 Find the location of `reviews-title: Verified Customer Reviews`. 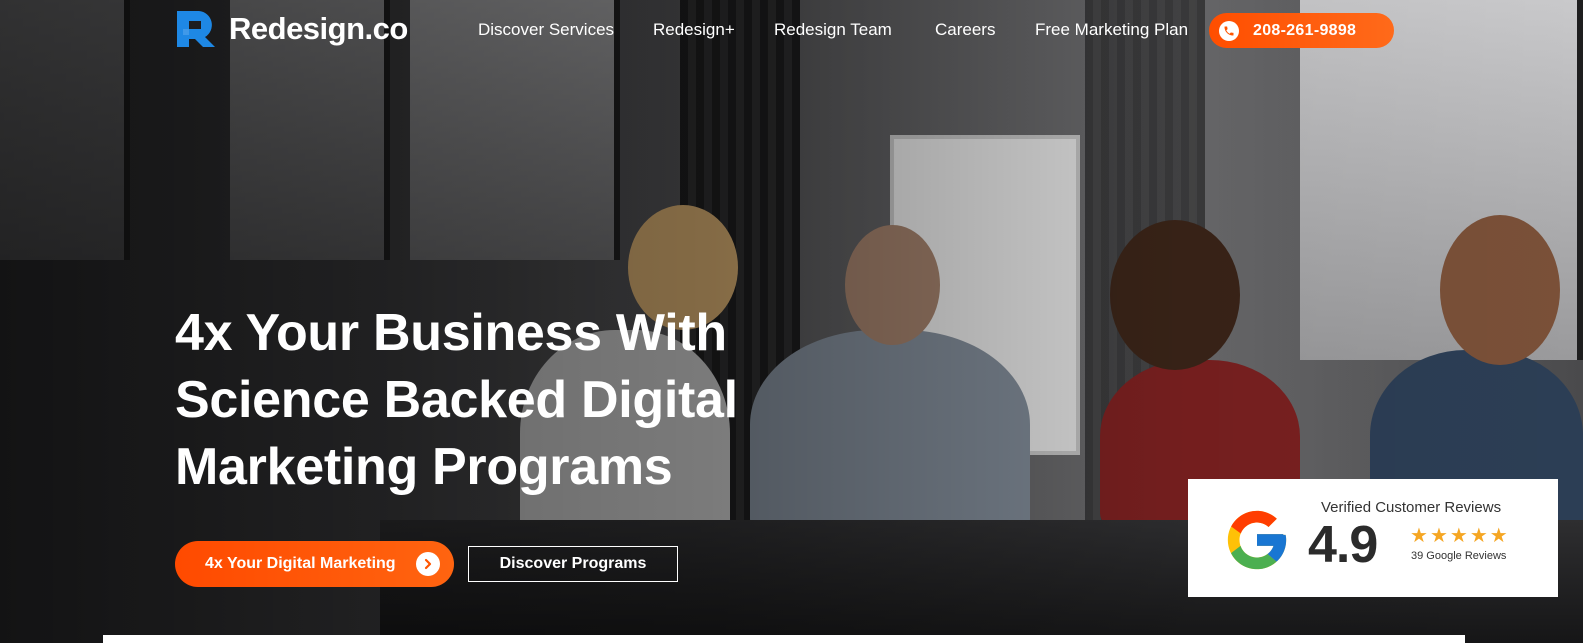

reviews-title: Verified Customer Reviews is located at coordinates (1411, 507).